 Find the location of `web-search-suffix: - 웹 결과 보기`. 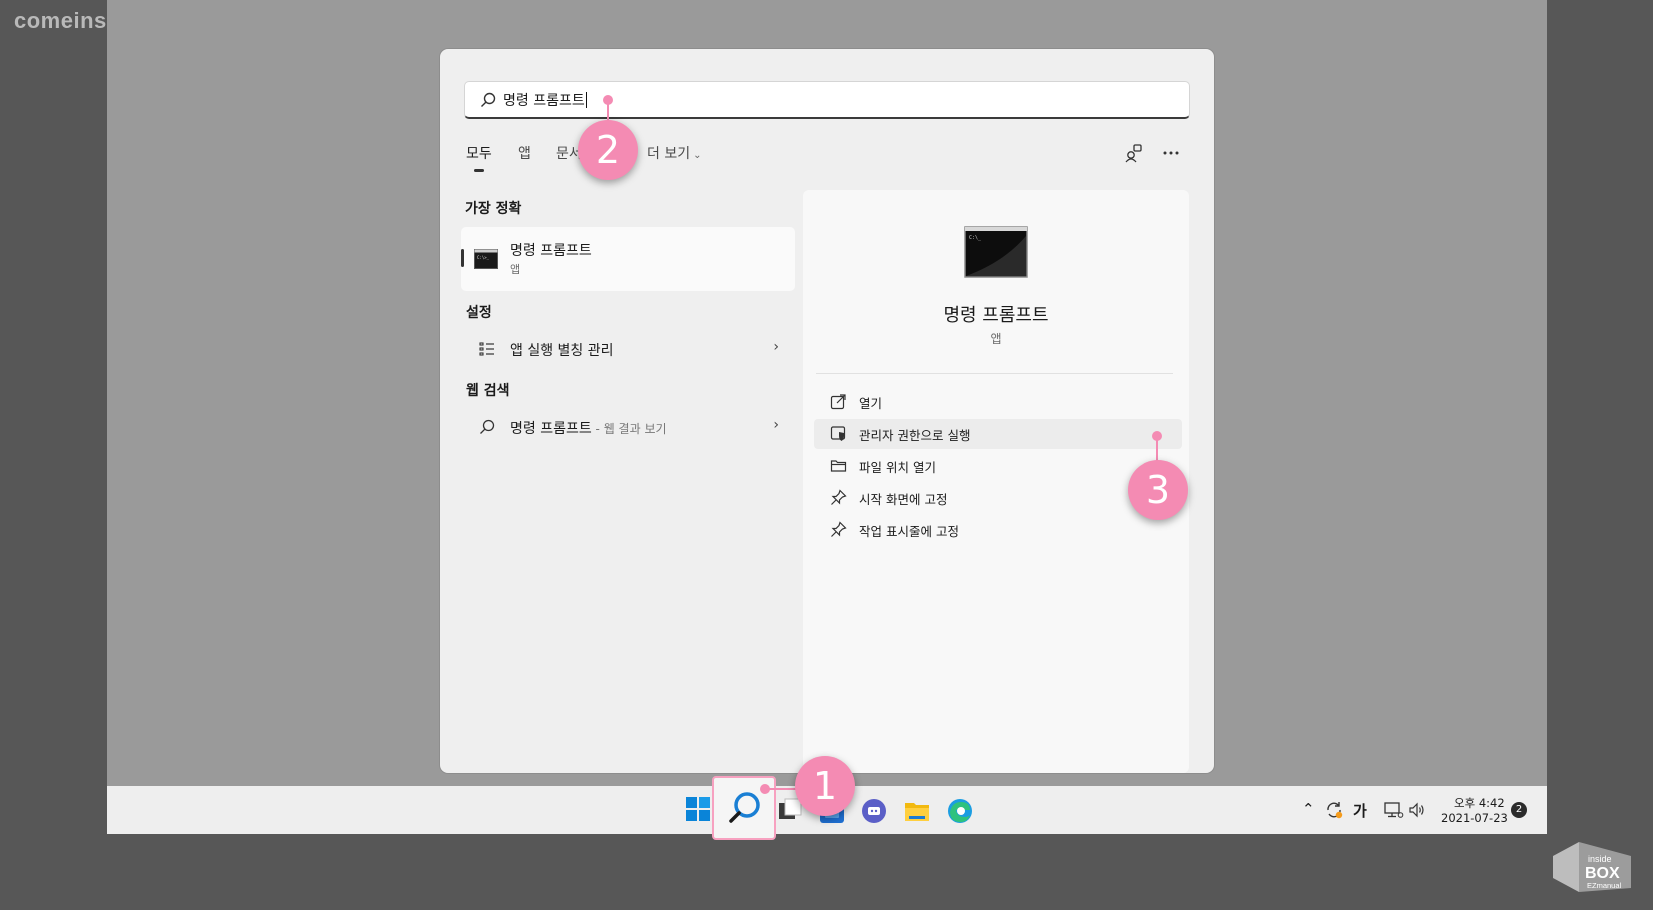

web-search-suffix: - 웹 결과 보기 is located at coordinates (629, 429).